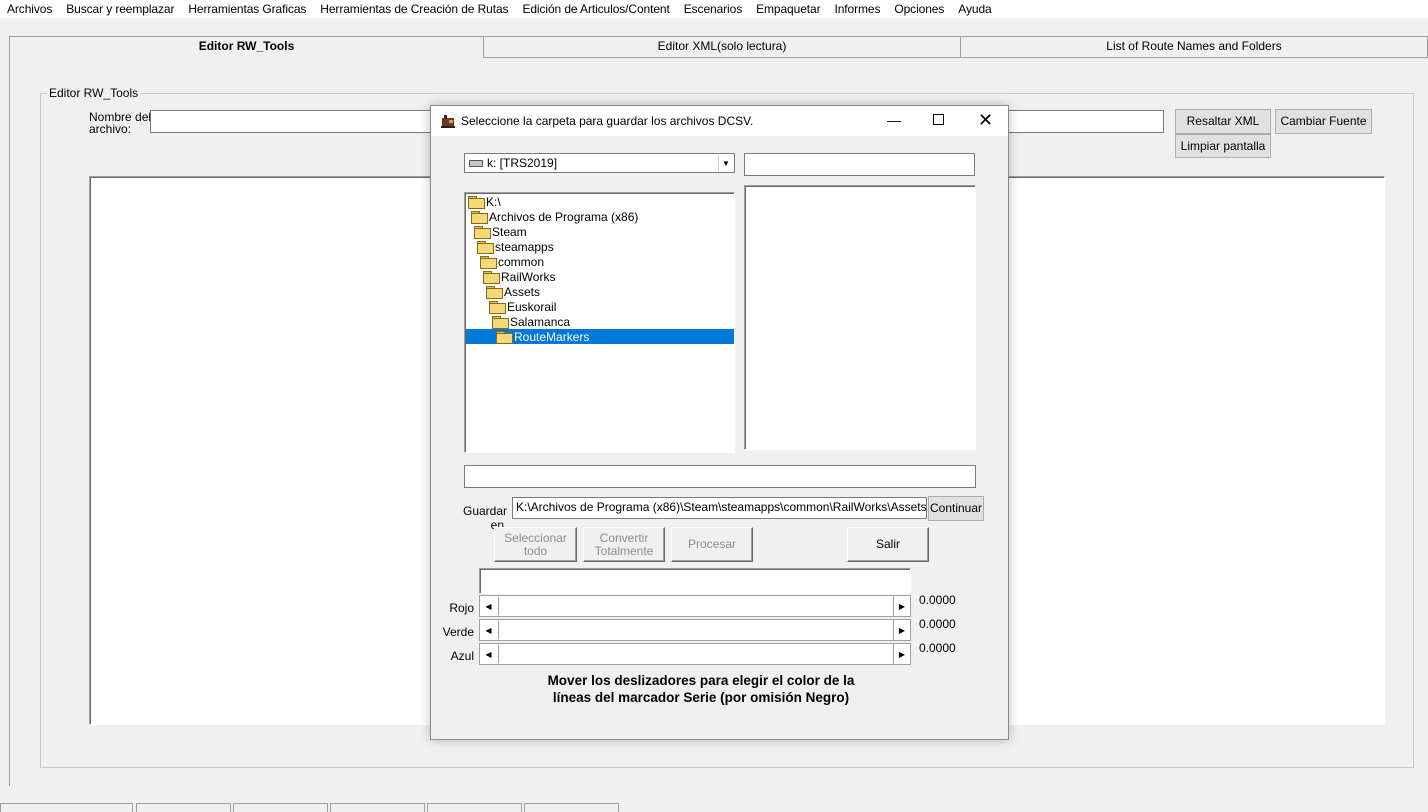  What do you see at coordinates (509, 231) in the screenshot?
I see `tree-item-label: Steam` at bounding box center [509, 231].